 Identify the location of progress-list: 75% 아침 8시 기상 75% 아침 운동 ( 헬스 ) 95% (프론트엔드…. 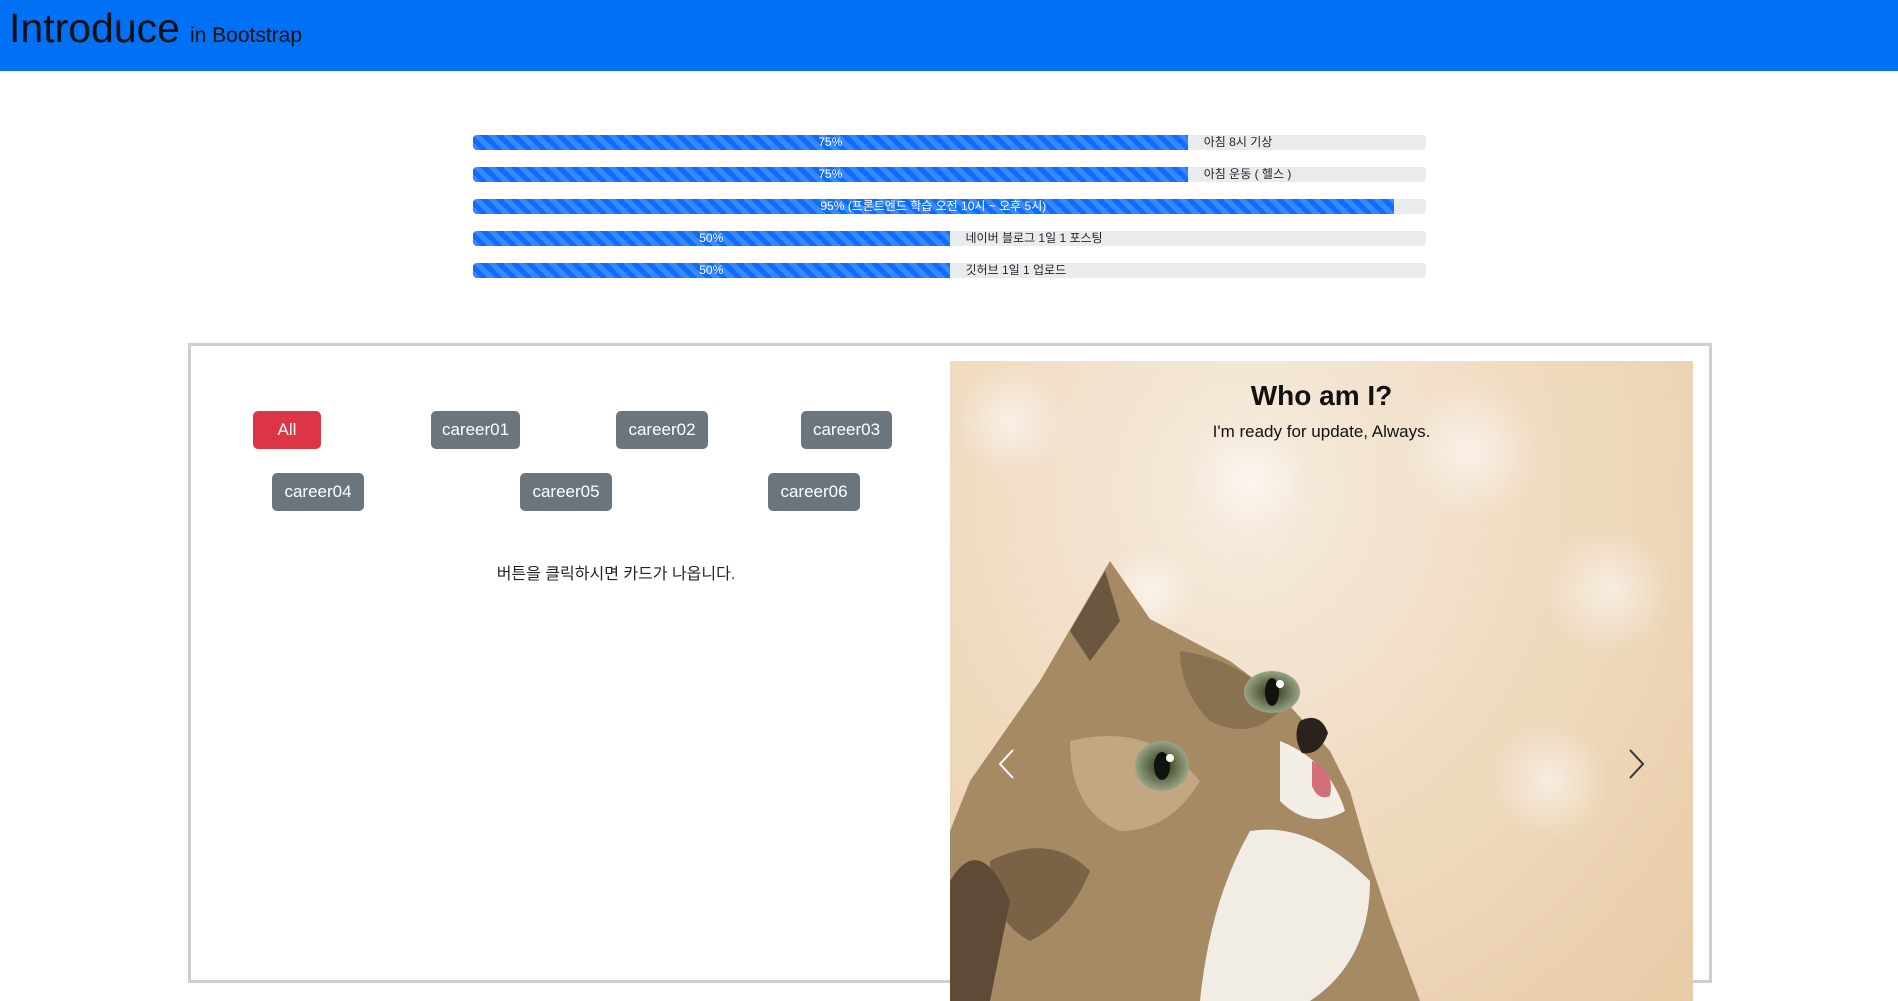
(949, 215).